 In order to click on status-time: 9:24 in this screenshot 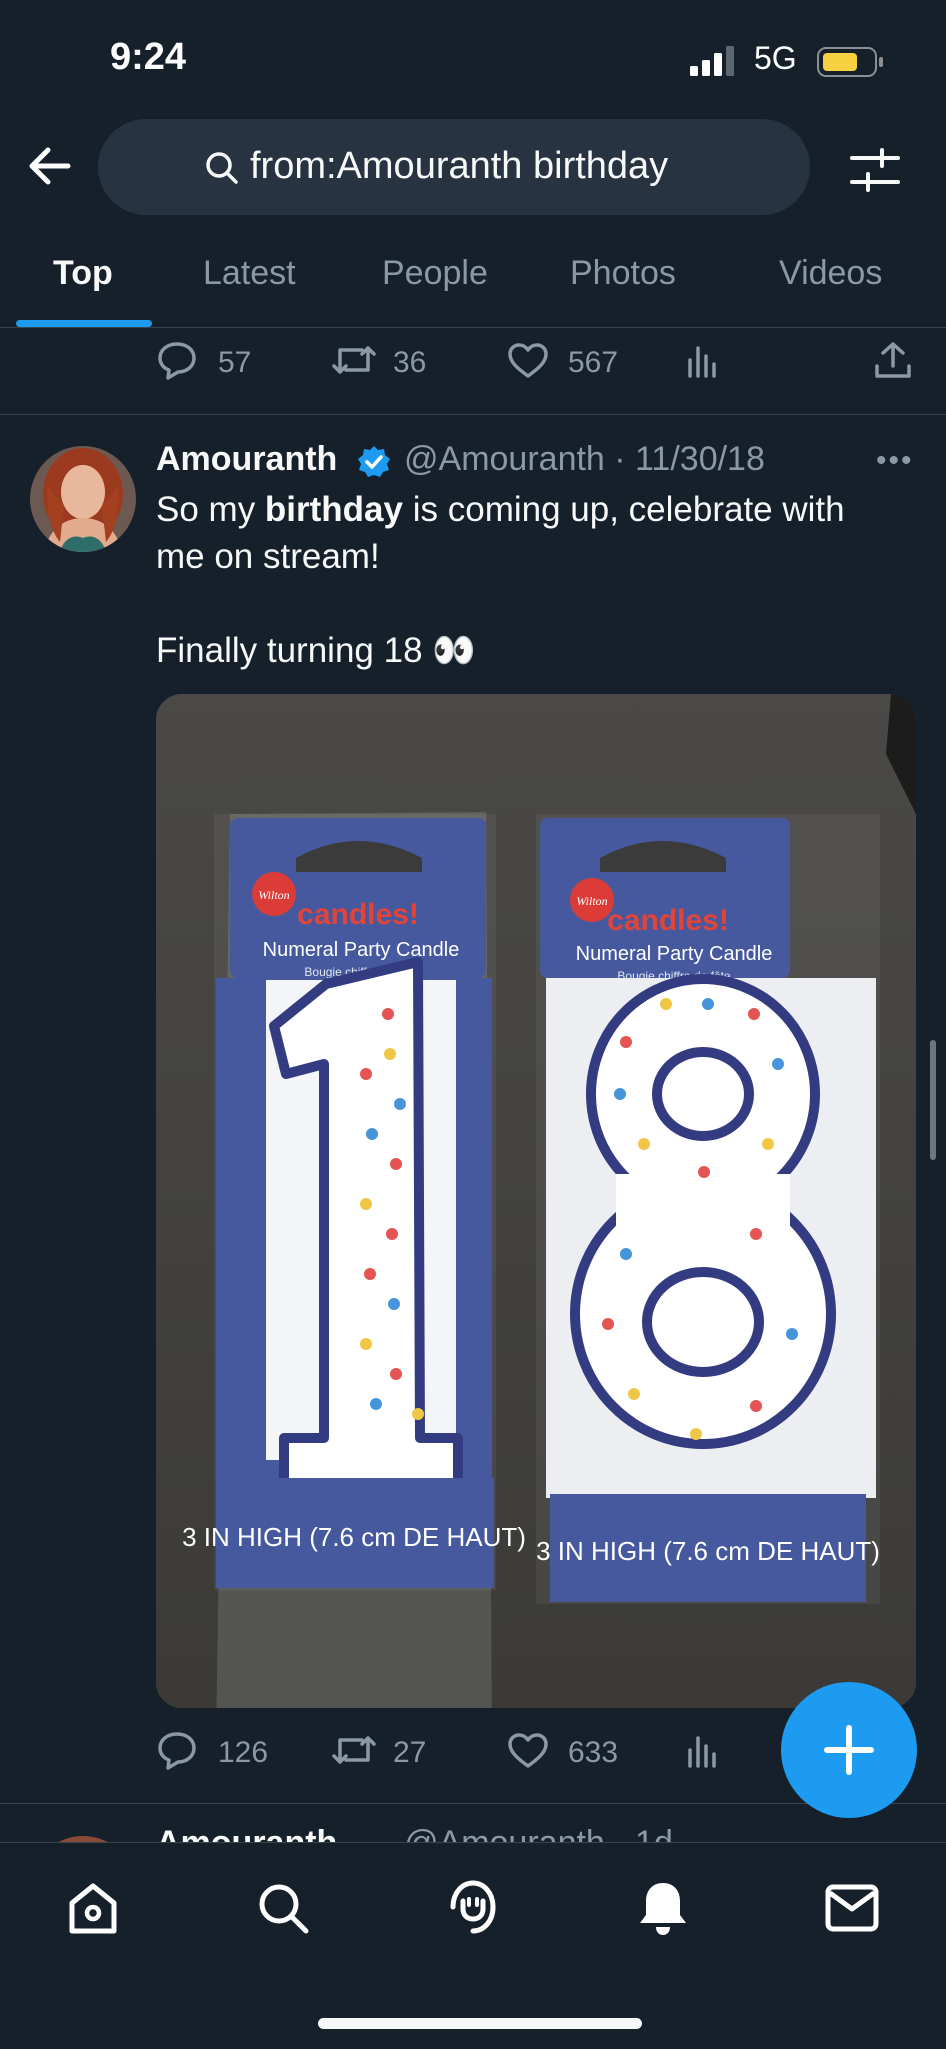, I will do `click(148, 57)`.